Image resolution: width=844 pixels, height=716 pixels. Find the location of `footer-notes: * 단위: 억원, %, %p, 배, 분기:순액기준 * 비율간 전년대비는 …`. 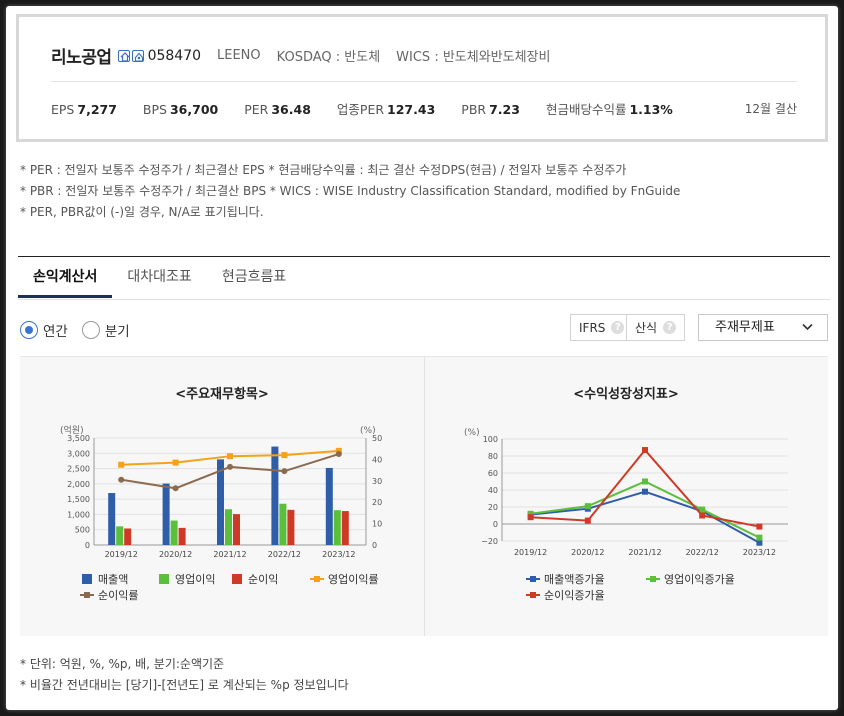

footer-notes: * 단위: 억원, %, %p, 배, 분기:순액기준 * 비율간 전년대비는 … is located at coordinates (184, 675).